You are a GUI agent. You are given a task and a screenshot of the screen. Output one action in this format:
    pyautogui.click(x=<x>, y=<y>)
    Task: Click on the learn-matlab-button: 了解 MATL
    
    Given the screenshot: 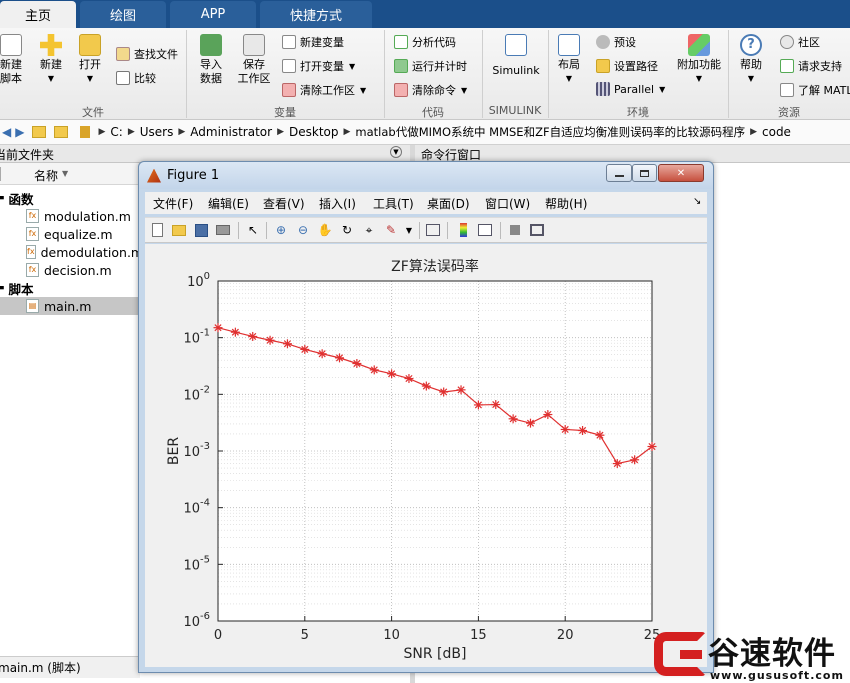 What is the action you would take?
    pyautogui.click(x=815, y=90)
    